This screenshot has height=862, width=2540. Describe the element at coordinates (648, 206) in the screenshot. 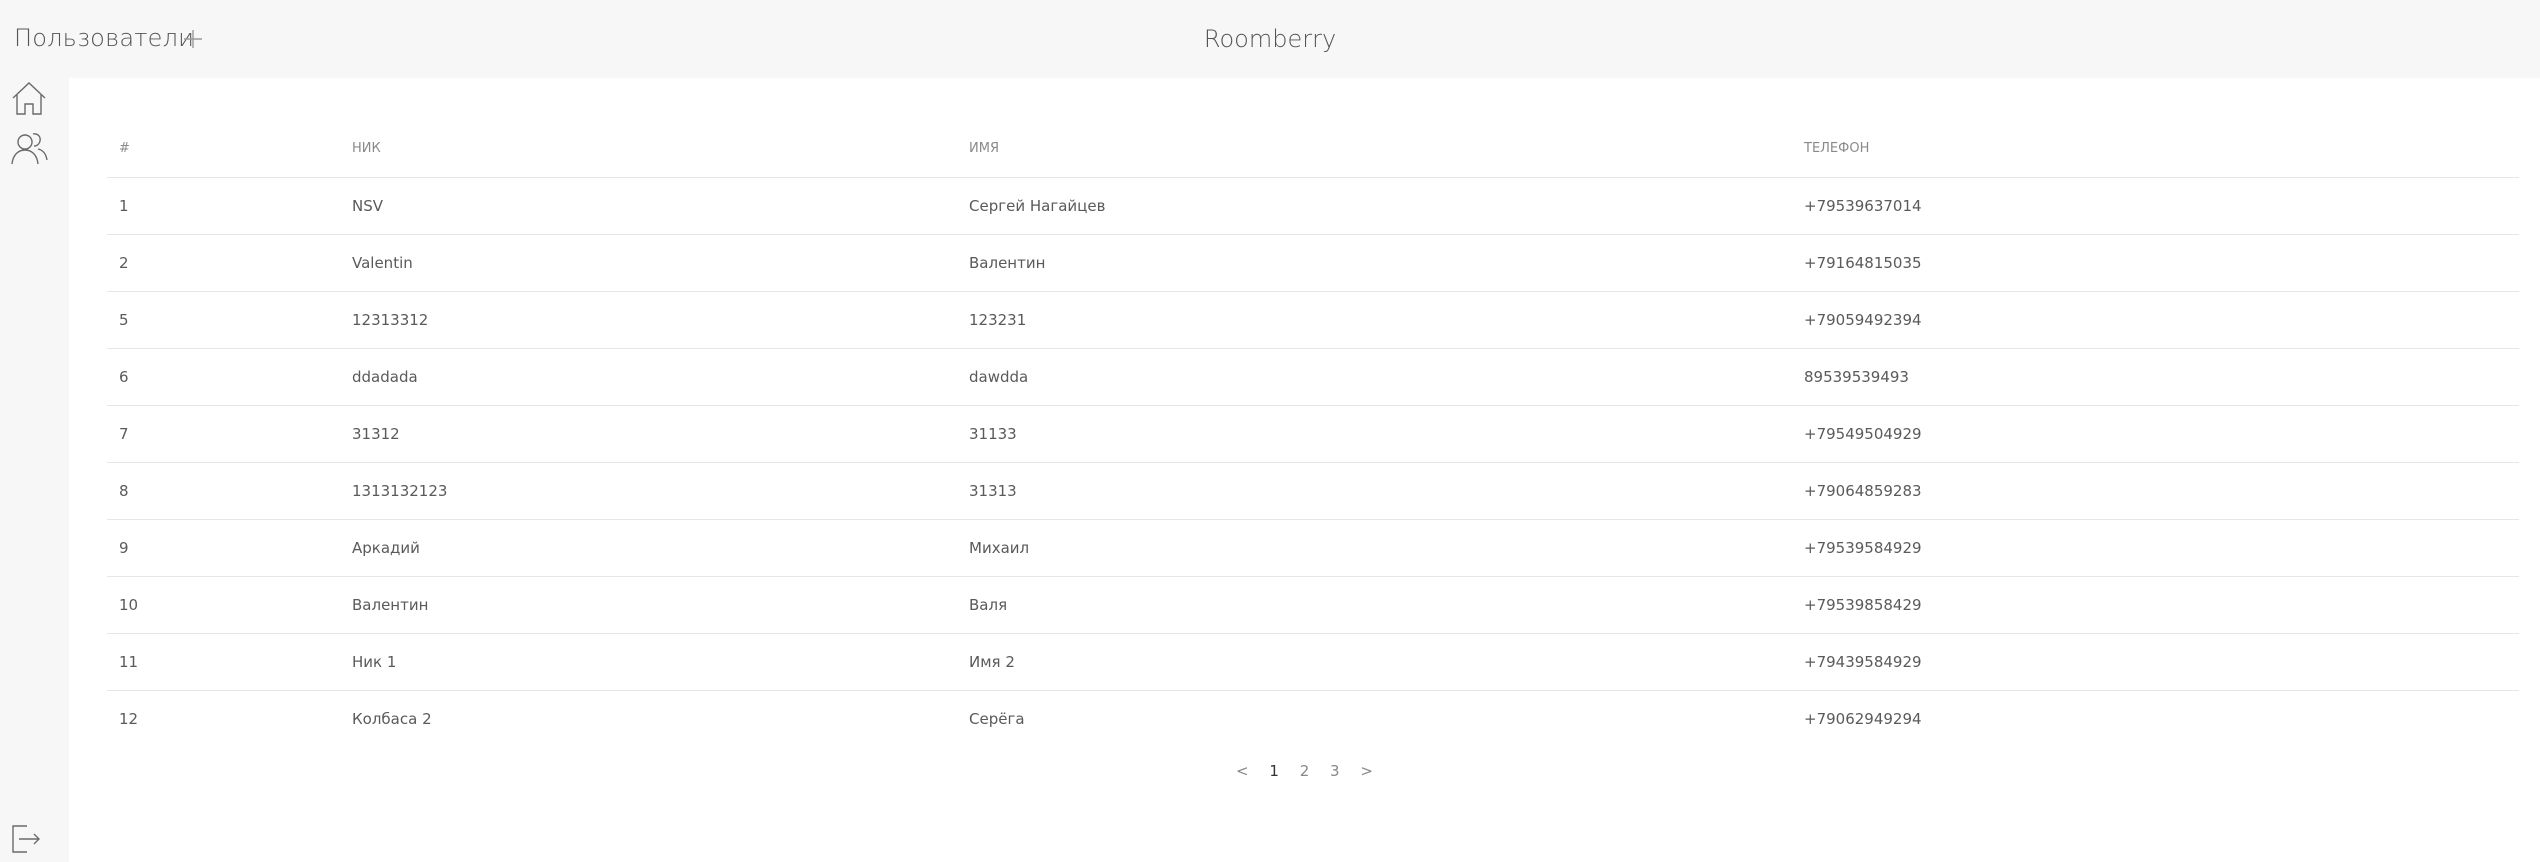

I see `cell-nick: NSV` at that location.